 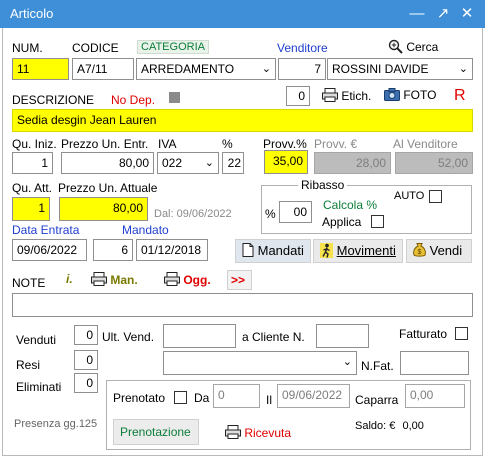 I want to click on categoria-select: ARREDAMENTO ⌄, so click(x=206, y=69).